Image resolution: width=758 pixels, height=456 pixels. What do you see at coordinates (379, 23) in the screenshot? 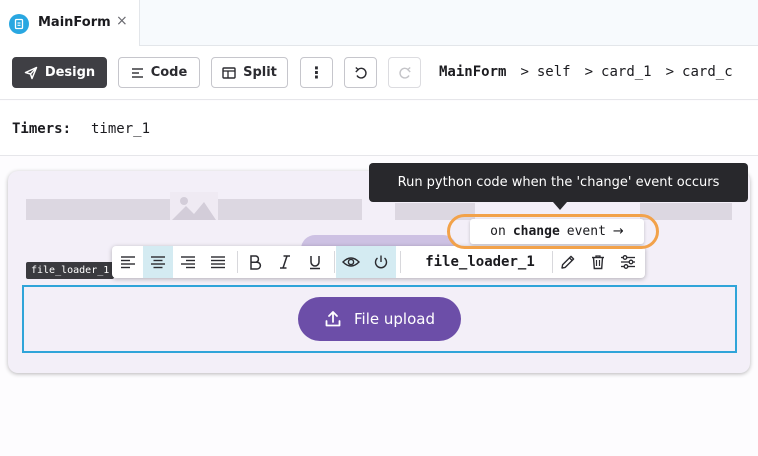
I see `tab-bar: MainForm ×` at bounding box center [379, 23].